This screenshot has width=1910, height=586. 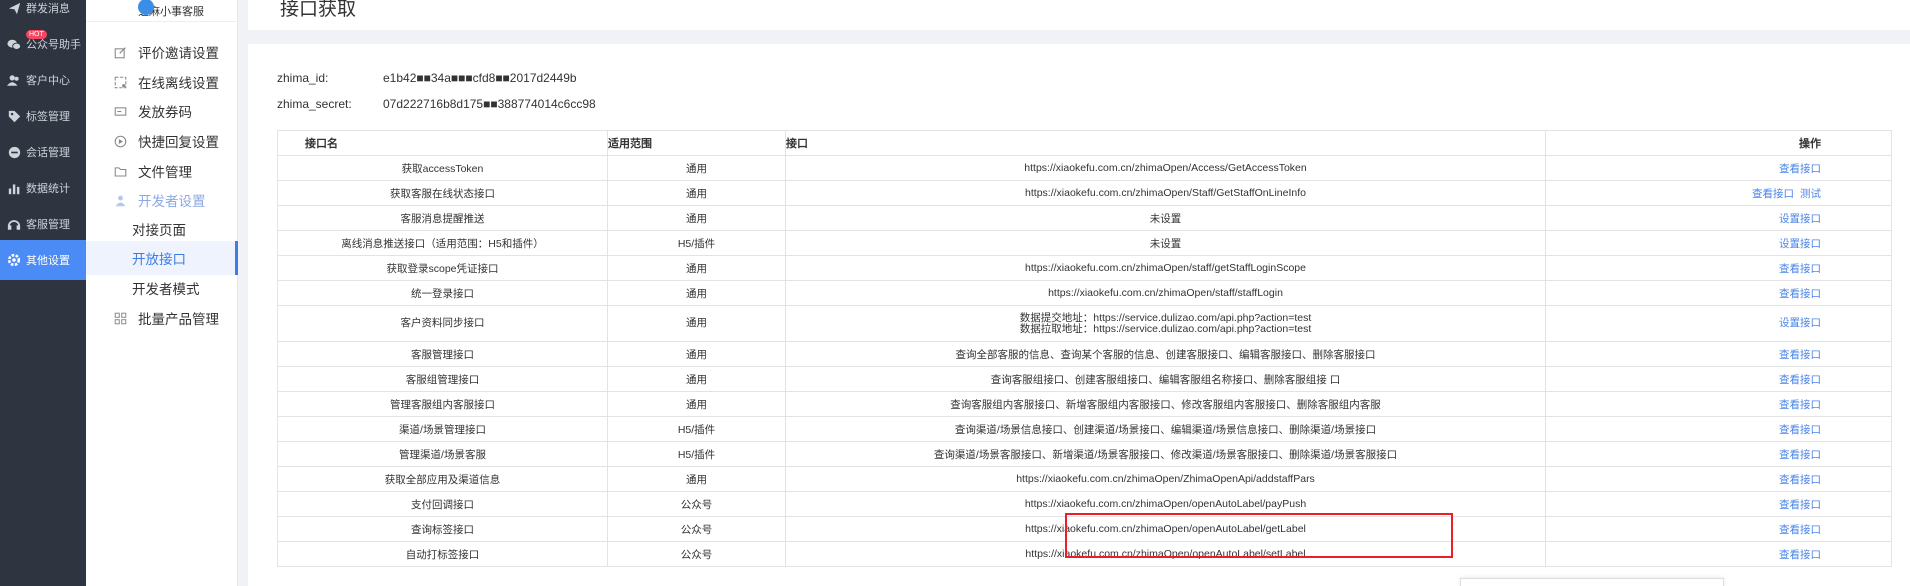 I want to click on col-header-scope: 适用范围, so click(x=696, y=143).